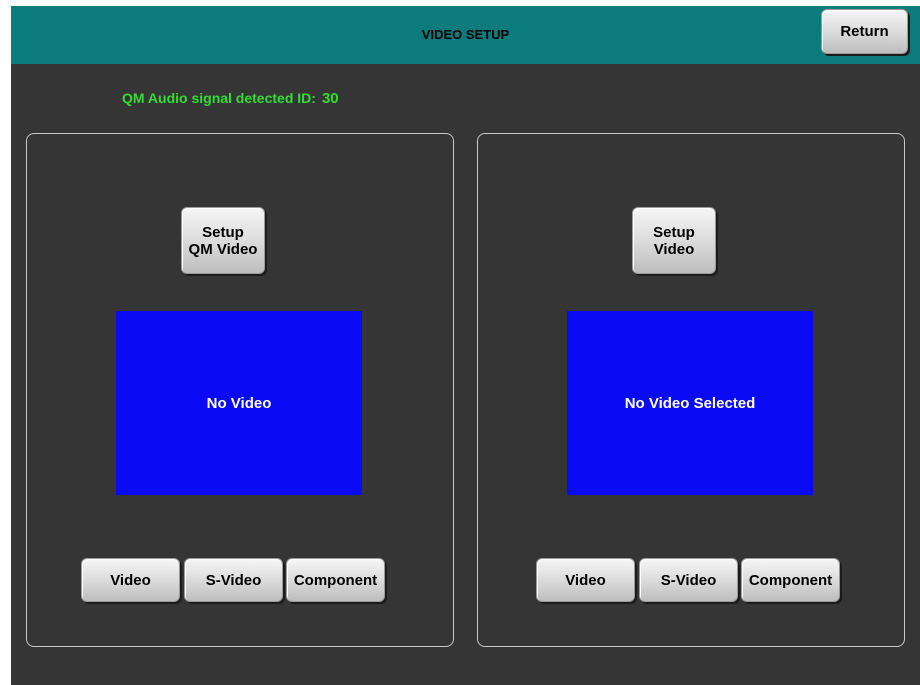 This screenshot has width=920, height=685. I want to click on audio-signal-status: QM Audio signal detected ID: 30, so click(230, 98).